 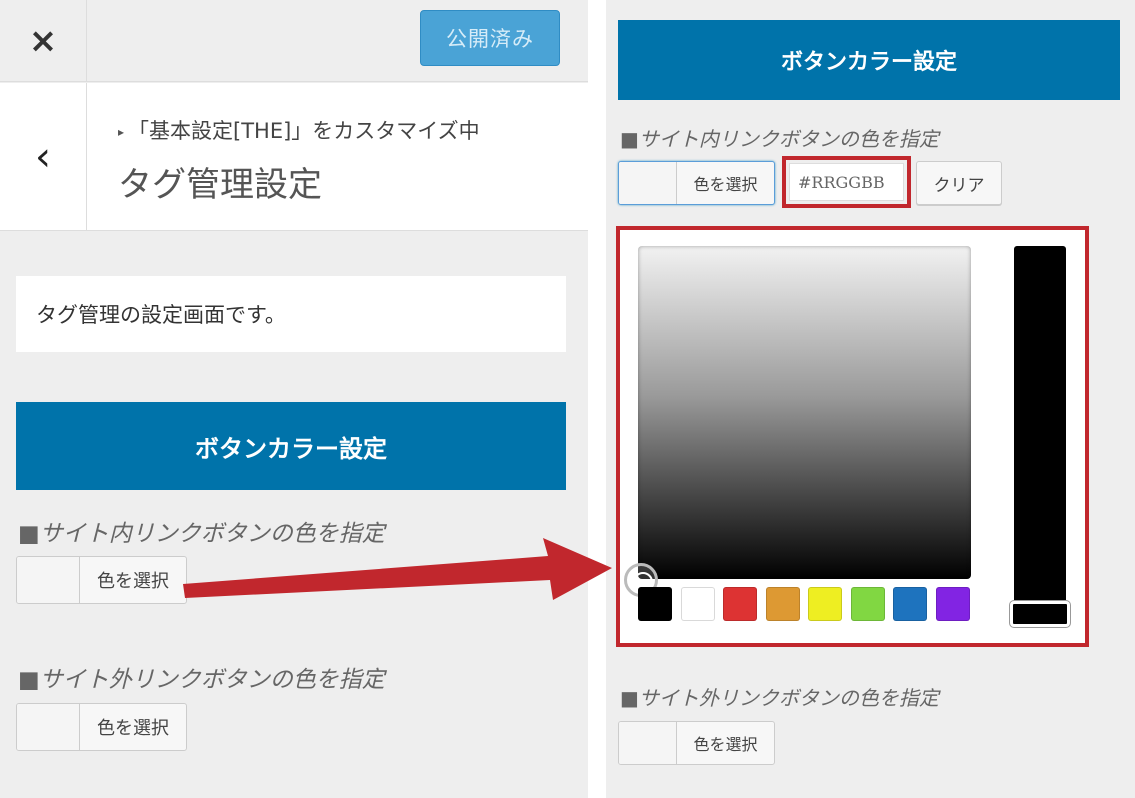 What do you see at coordinates (846, 182) in the screenshot?
I see `hex-color-input: #RRGGBB` at bounding box center [846, 182].